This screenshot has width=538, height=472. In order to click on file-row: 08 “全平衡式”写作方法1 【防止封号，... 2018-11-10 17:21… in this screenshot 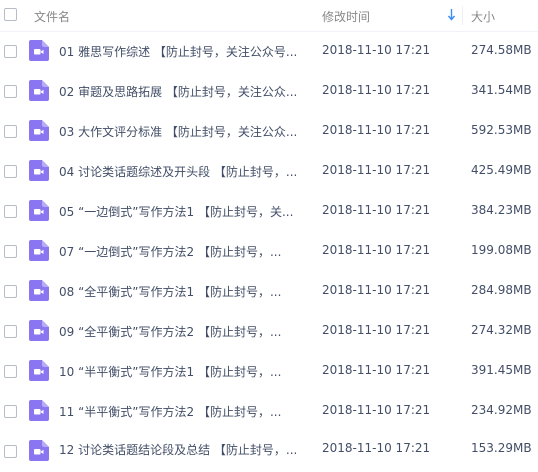, I will do `click(269, 291)`.